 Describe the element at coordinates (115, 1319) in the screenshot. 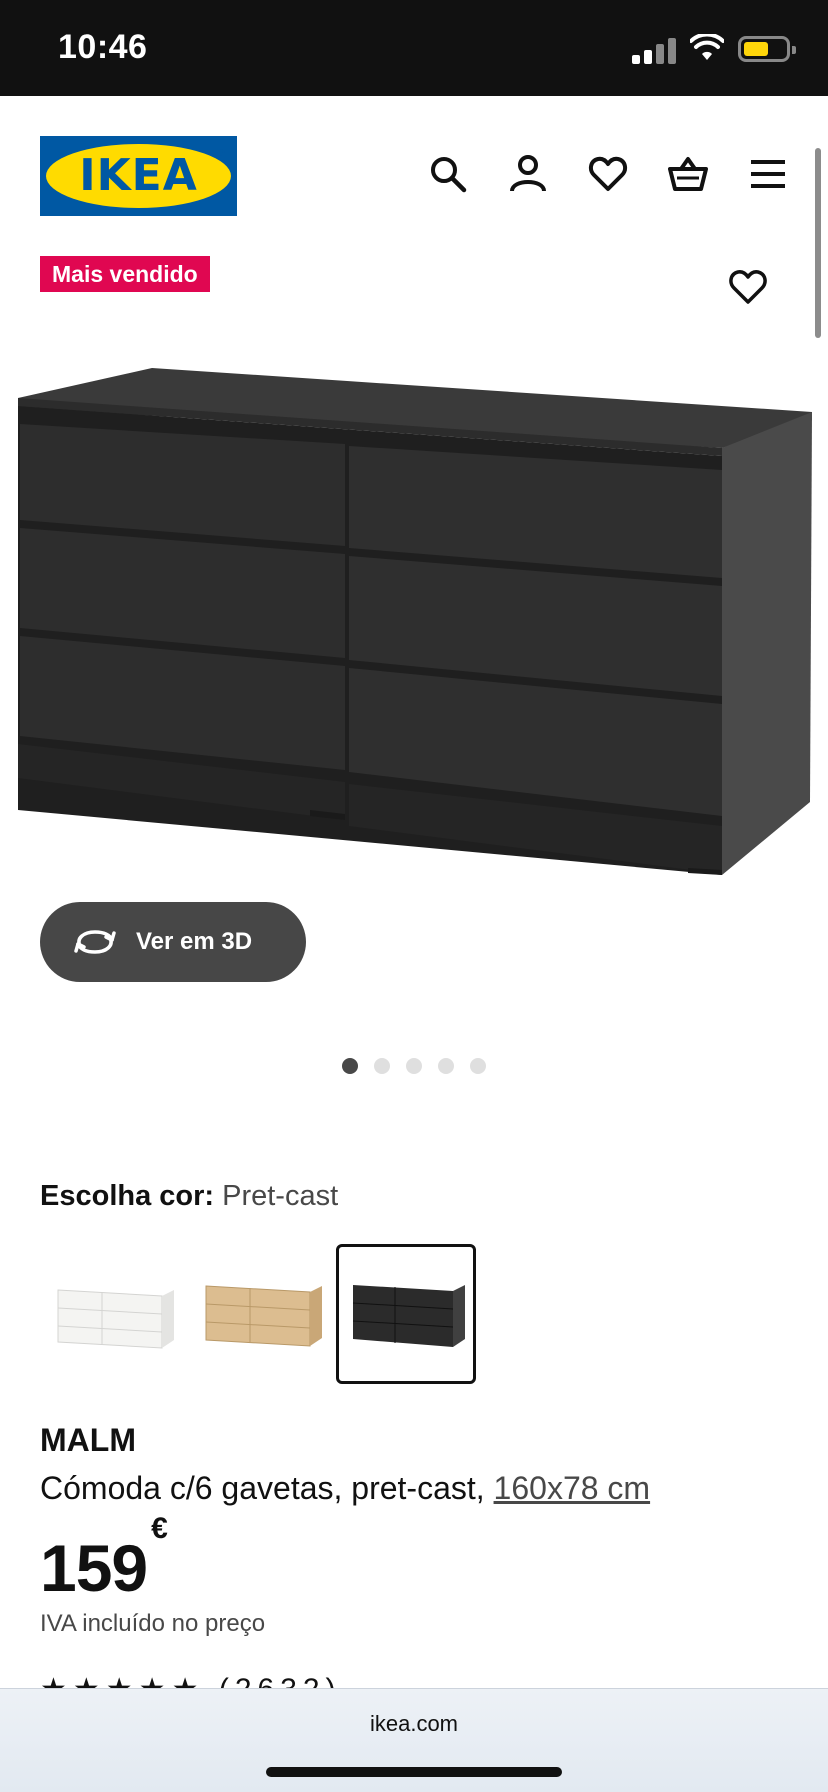

I see `dresser-thumb-white` at that location.